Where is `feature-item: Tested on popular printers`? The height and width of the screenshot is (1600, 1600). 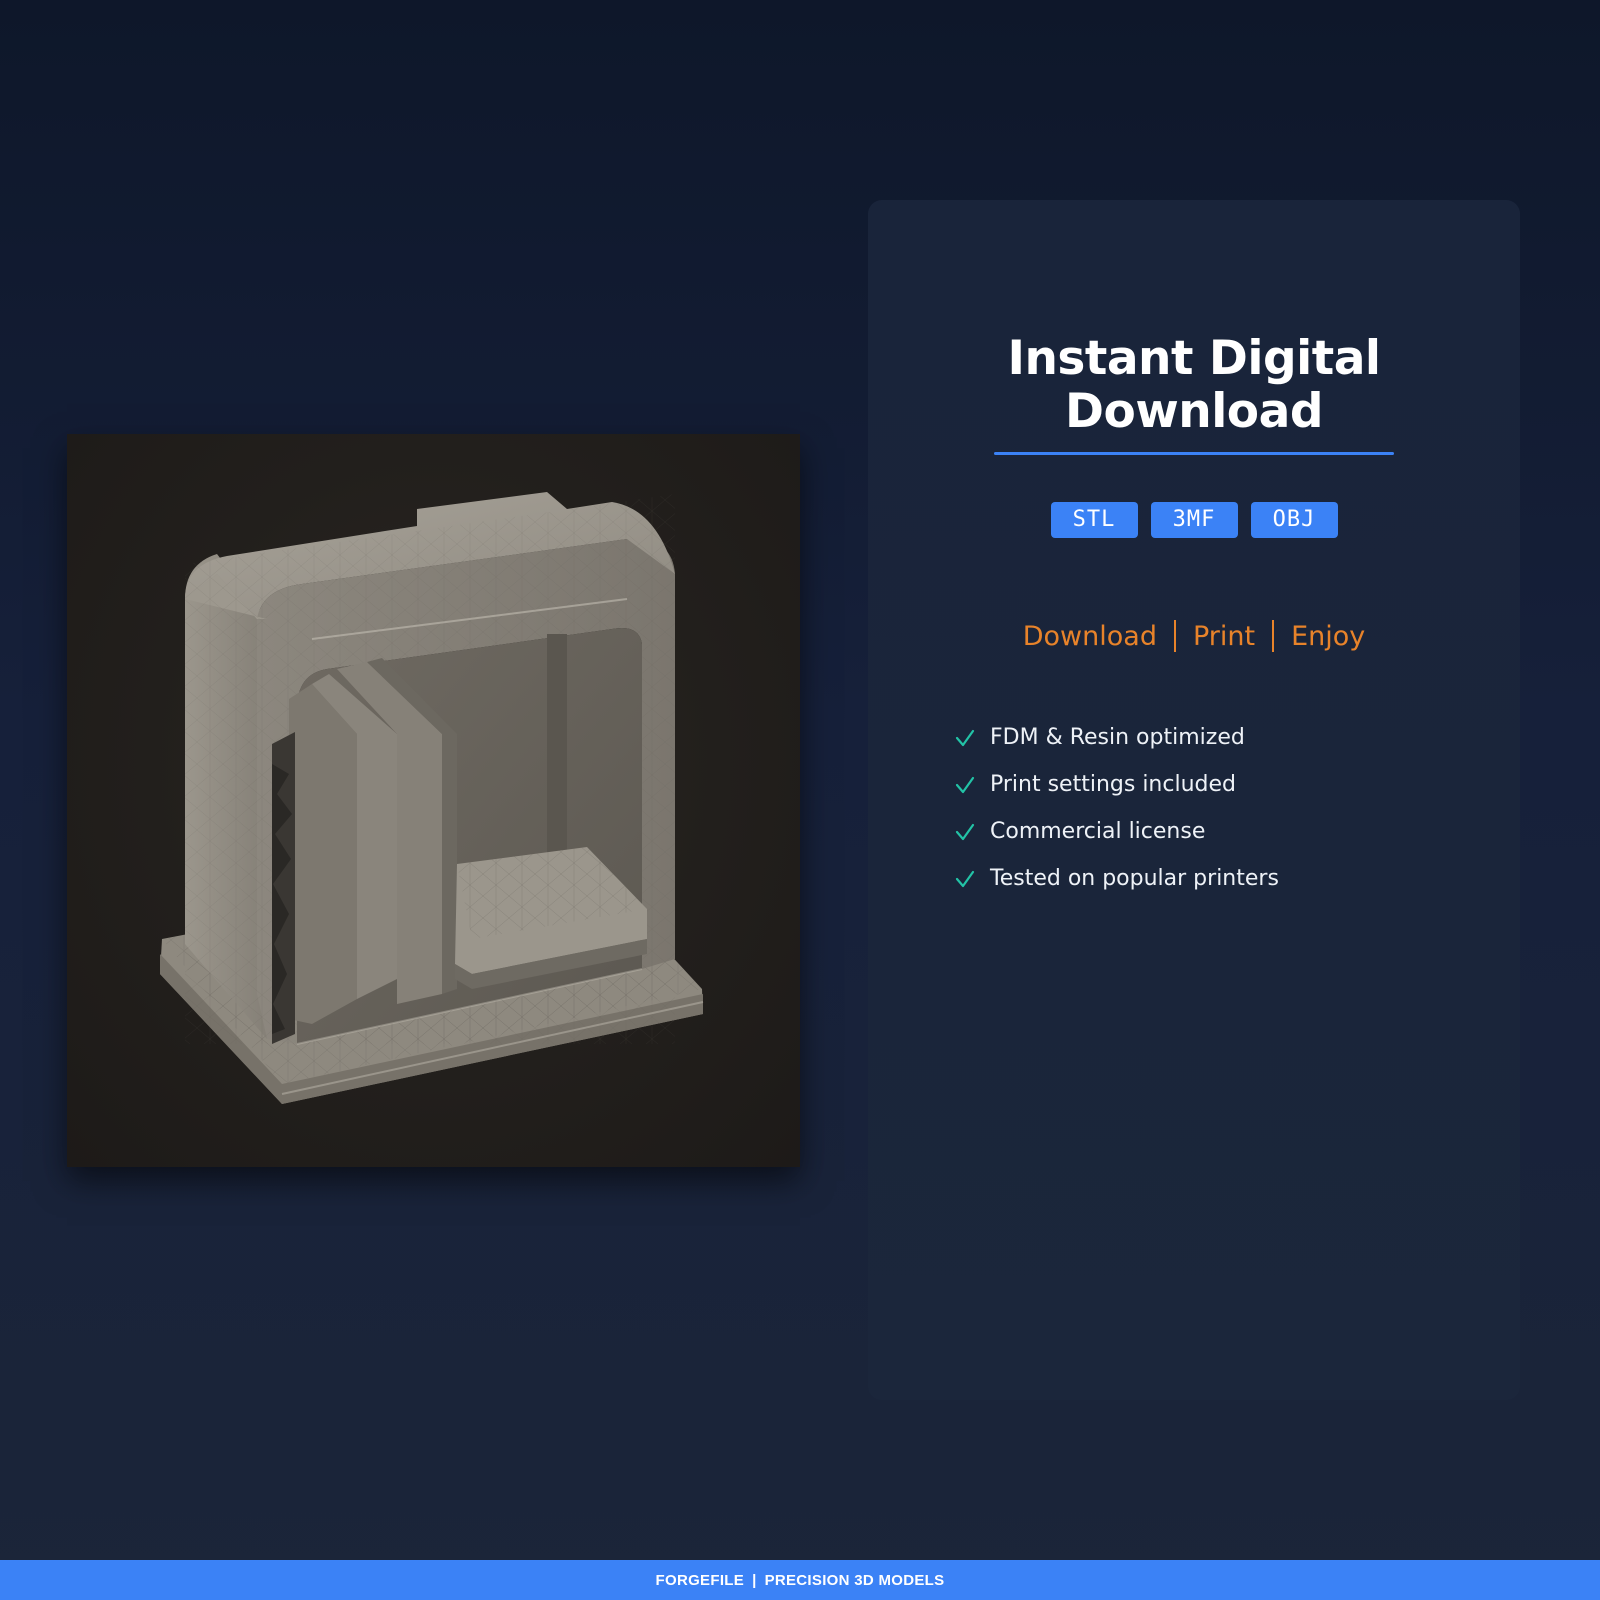 feature-item: Tested on popular printers is located at coordinates (1116, 878).